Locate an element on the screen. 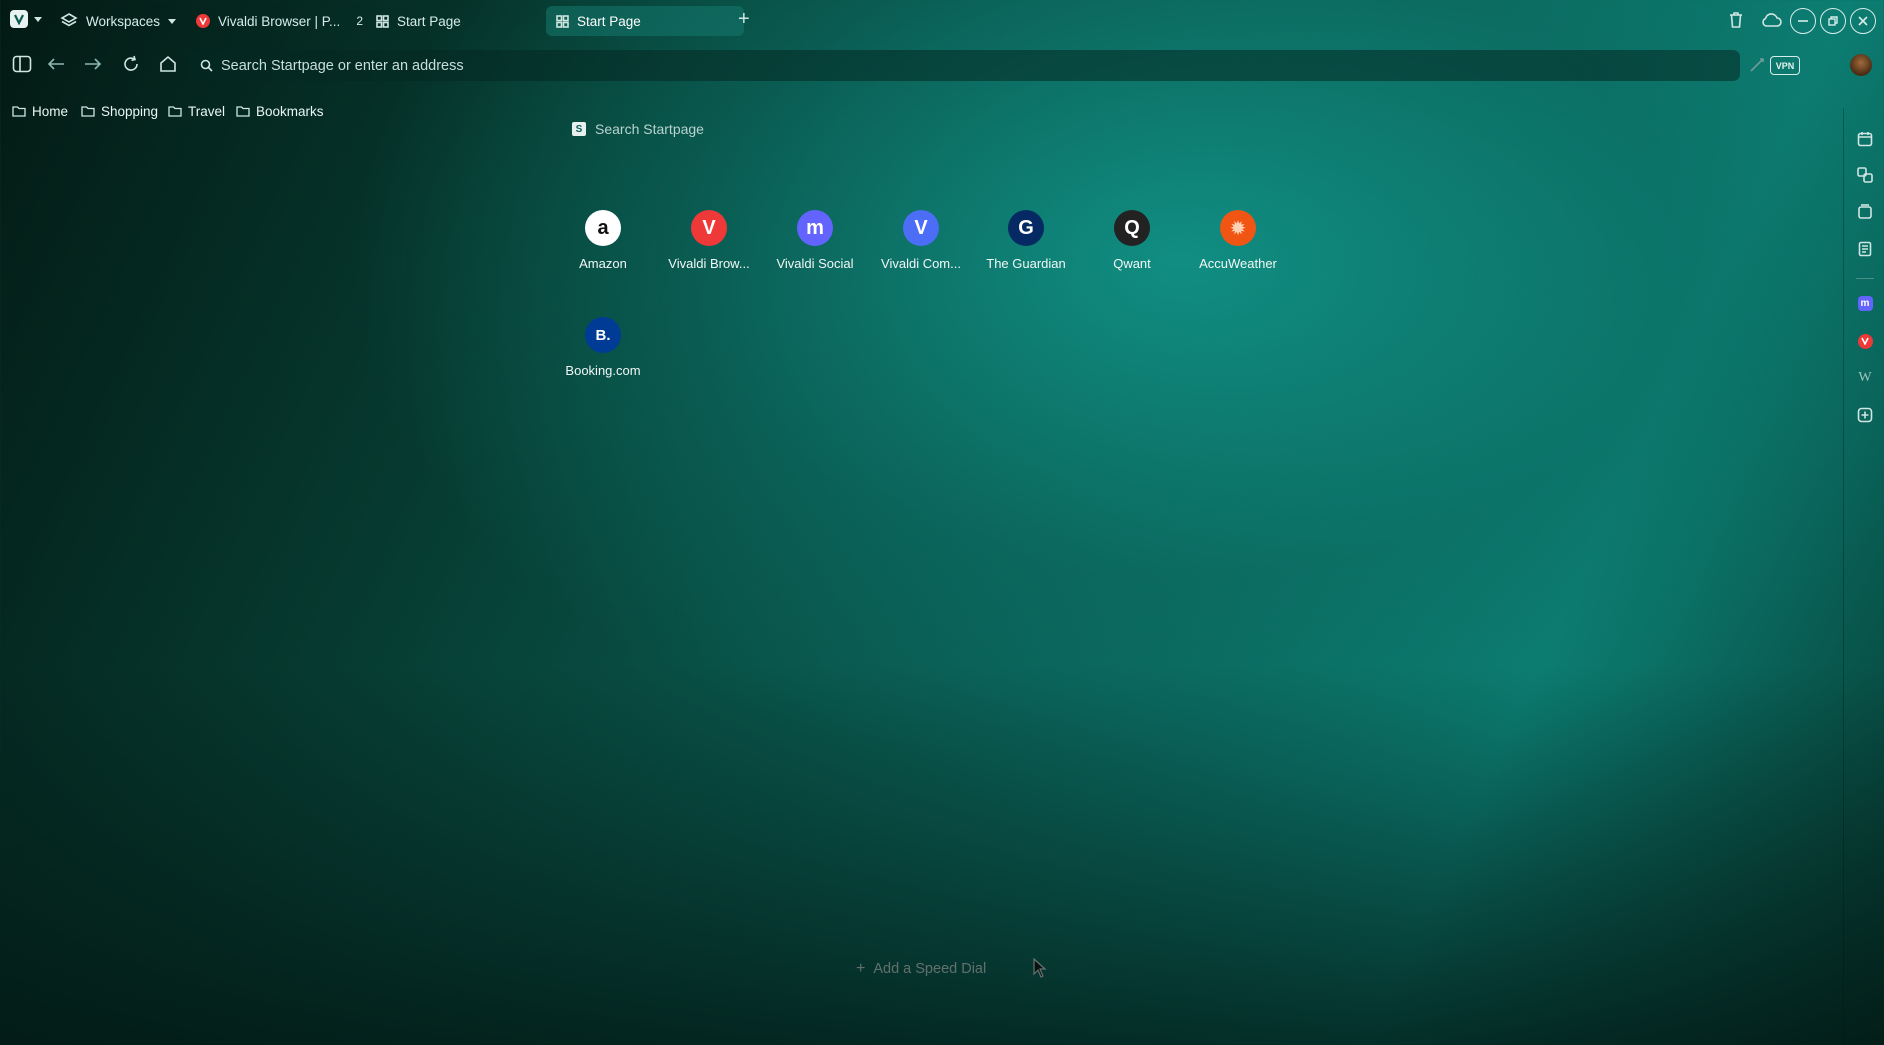 Image resolution: width=1884 pixels, height=1045 pixels. speed-dial-item: ✹ AccuWeather is located at coordinates (1238, 240).